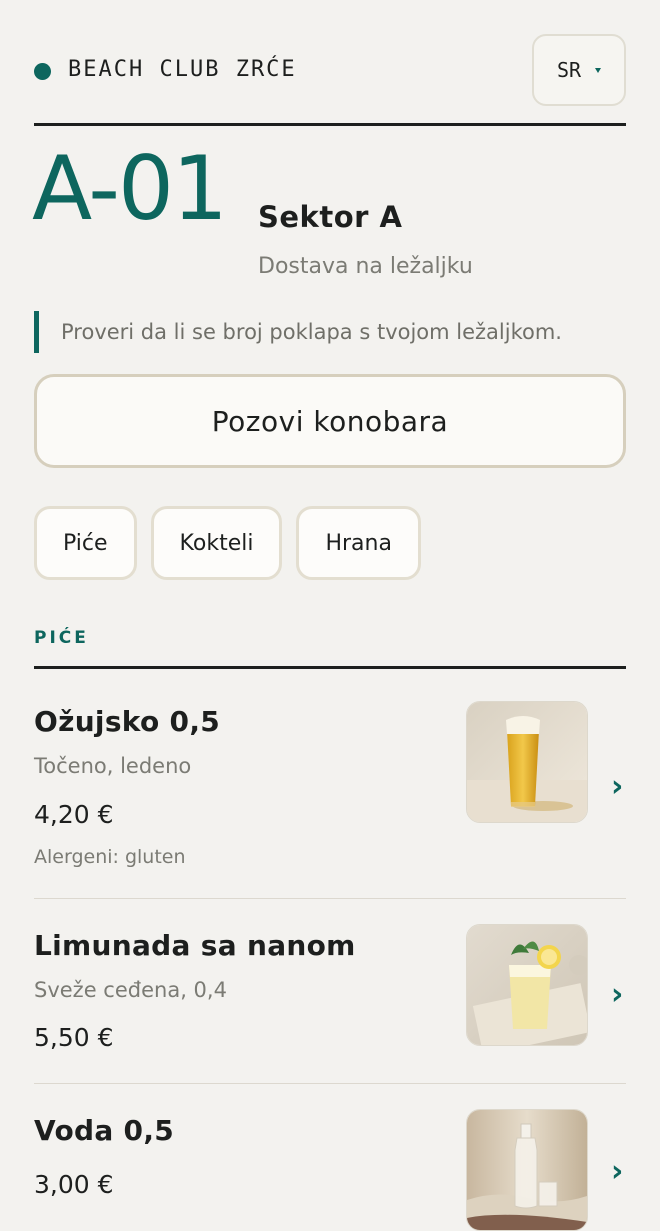  I want to click on delivery-label: Dostava na ležaljku, so click(365, 266).